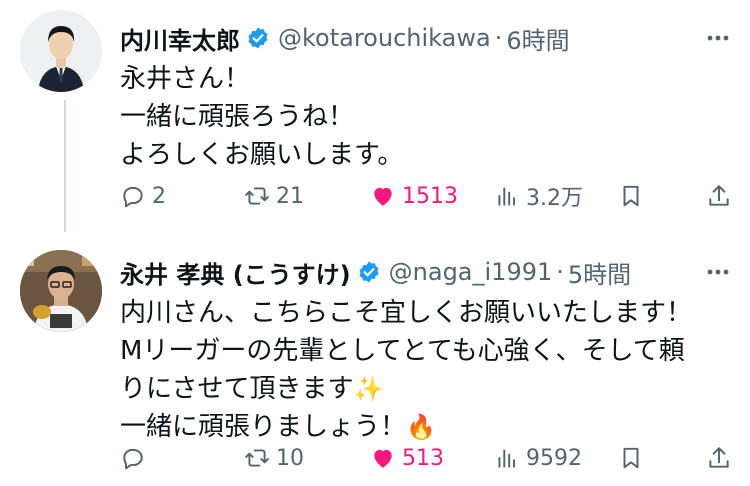 The width and height of the screenshot is (750, 486). What do you see at coordinates (290, 196) in the screenshot?
I see `retweet-count: 21` at bounding box center [290, 196].